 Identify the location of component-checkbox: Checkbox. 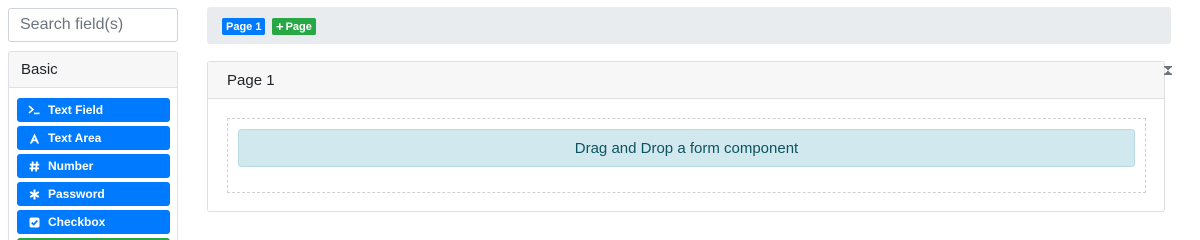
(93, 222).